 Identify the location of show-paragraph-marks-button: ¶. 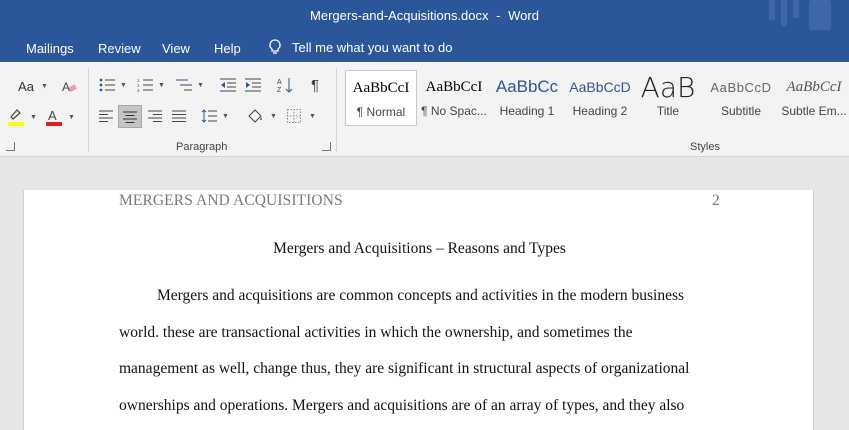
(315, 85).